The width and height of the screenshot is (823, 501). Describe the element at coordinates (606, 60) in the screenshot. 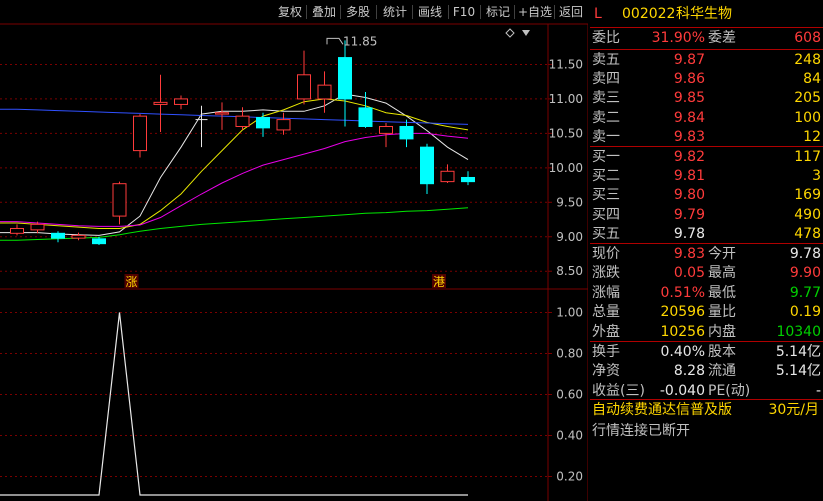

I see `order-label: 卖五` at that location.